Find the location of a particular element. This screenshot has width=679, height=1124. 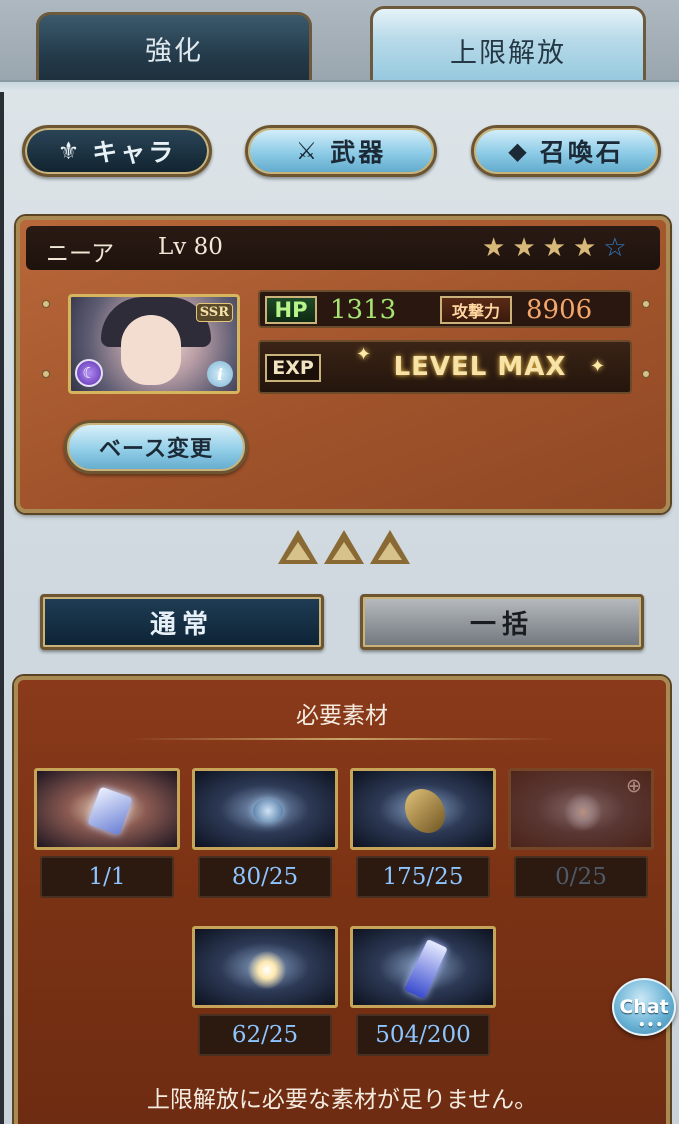

hp-label: HP is located at coordinates (291, 310).